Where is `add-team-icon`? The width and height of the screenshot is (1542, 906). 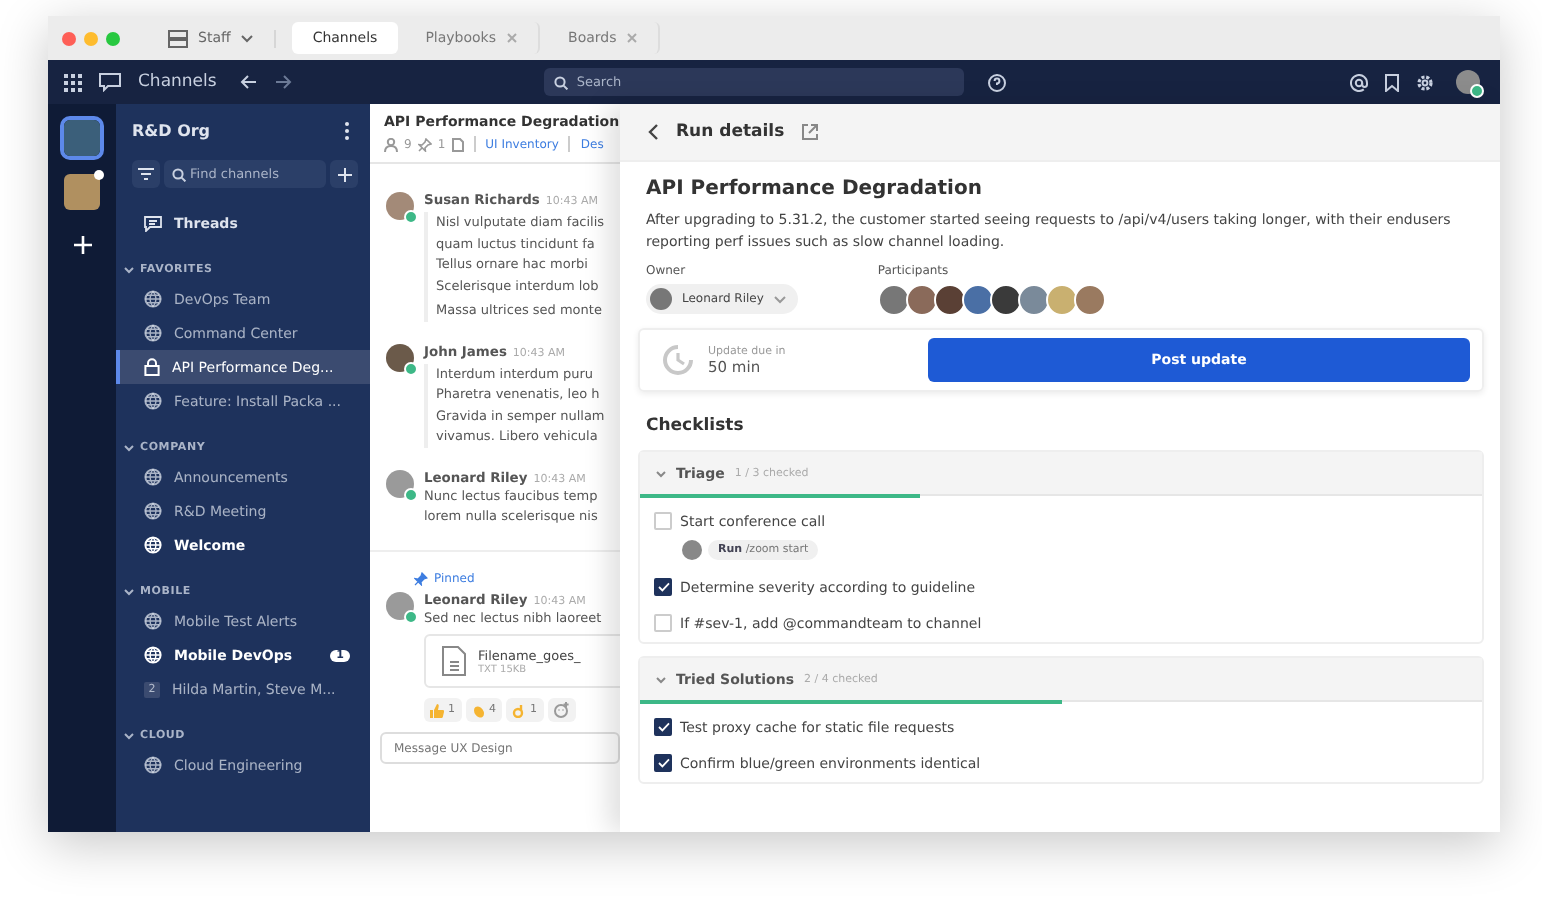
add-team-icon is located at coordinates (82, 245).